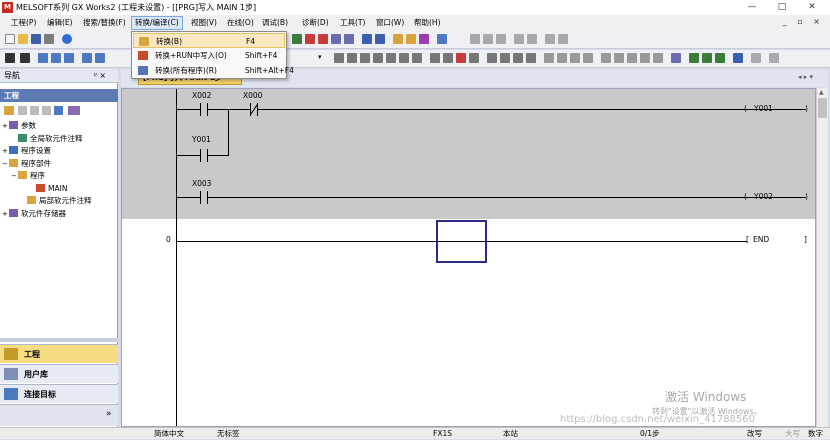 The image size is (830, 440). Describe the element at coordinates (58, 110) in the screenshot. I see `sort-icon` at that location.